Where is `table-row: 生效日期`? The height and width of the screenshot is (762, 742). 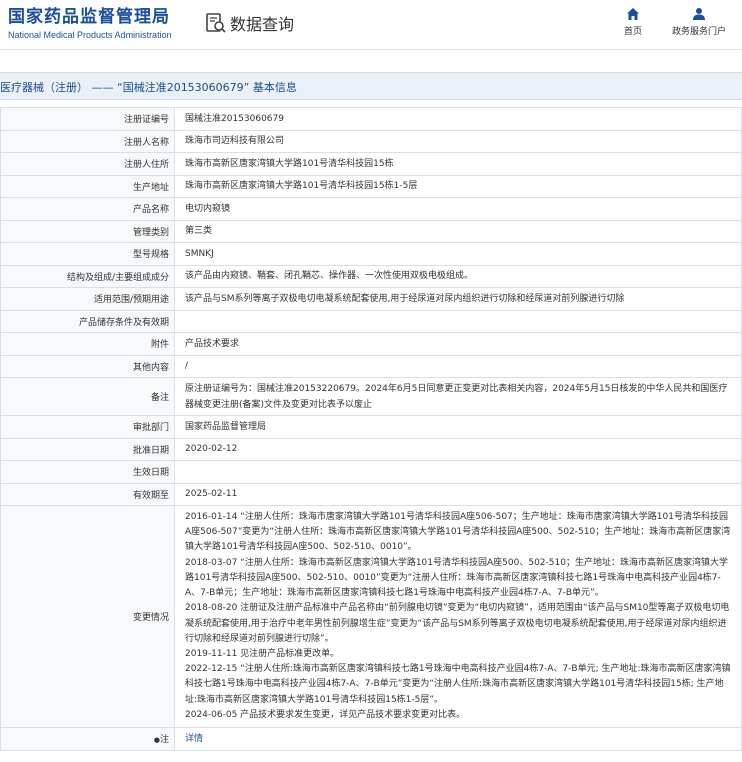 table-row: 生效日期 is located at coordinates (371, 472).